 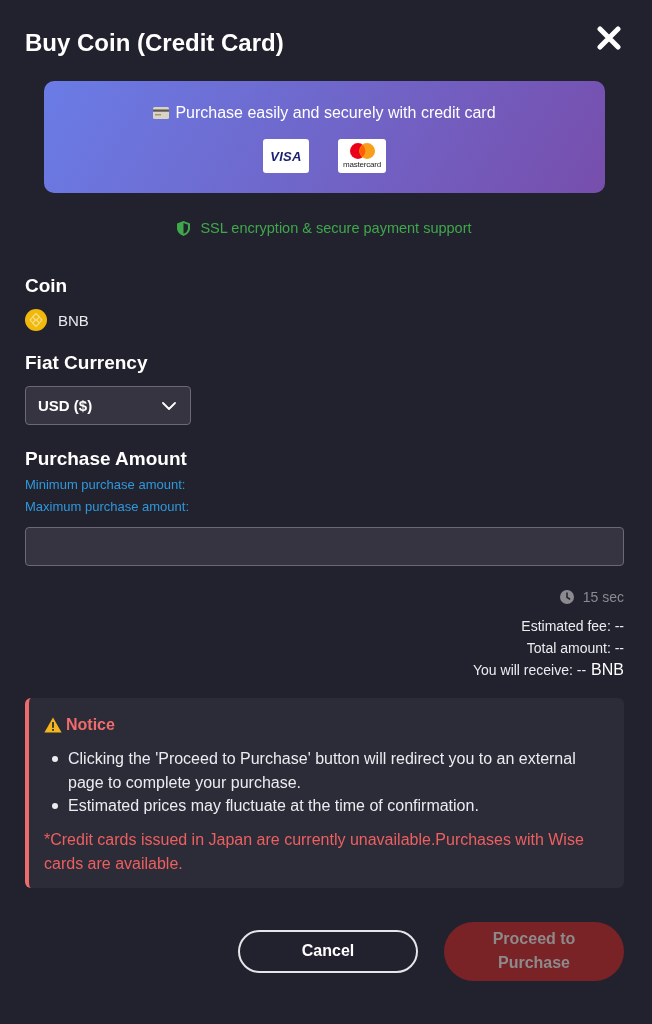 What do you see at coordinates (530, 670) in the screenshot?
I see `quote-text: You will receive: --` at bounding box center [530, 670].